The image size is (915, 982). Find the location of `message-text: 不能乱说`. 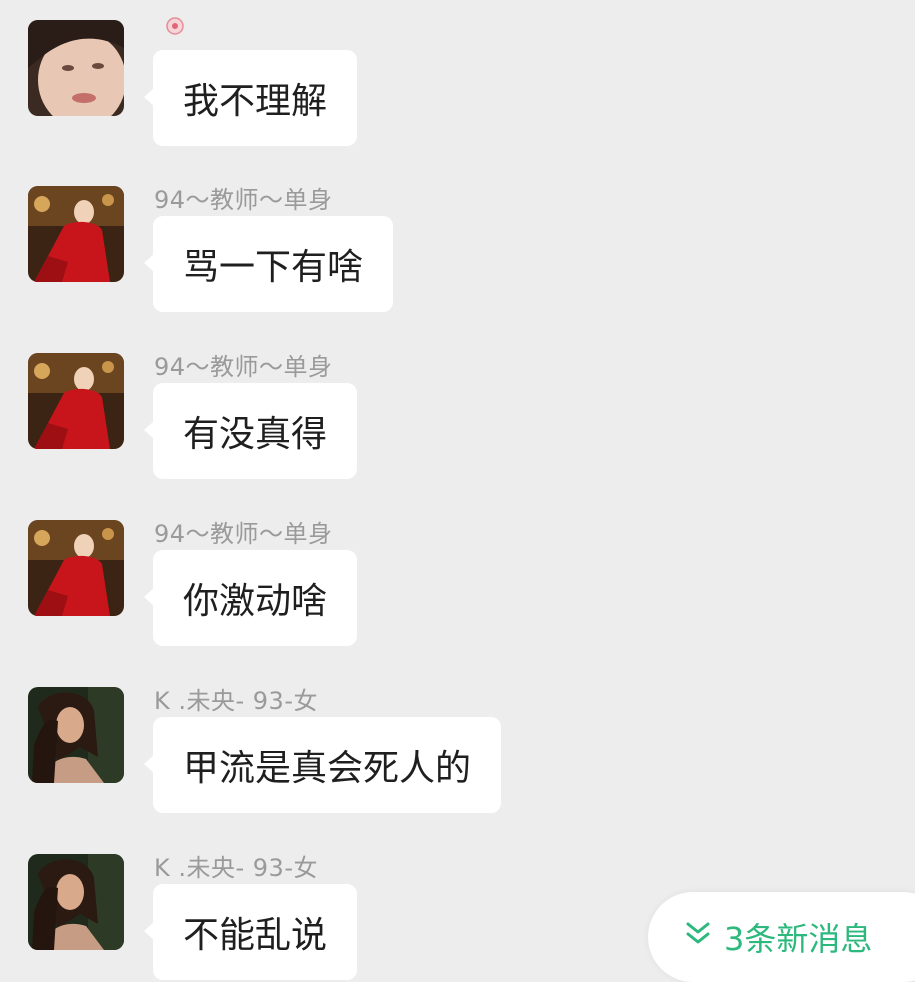

message-text: 不能乱说 is located at coordinates (255, 935).